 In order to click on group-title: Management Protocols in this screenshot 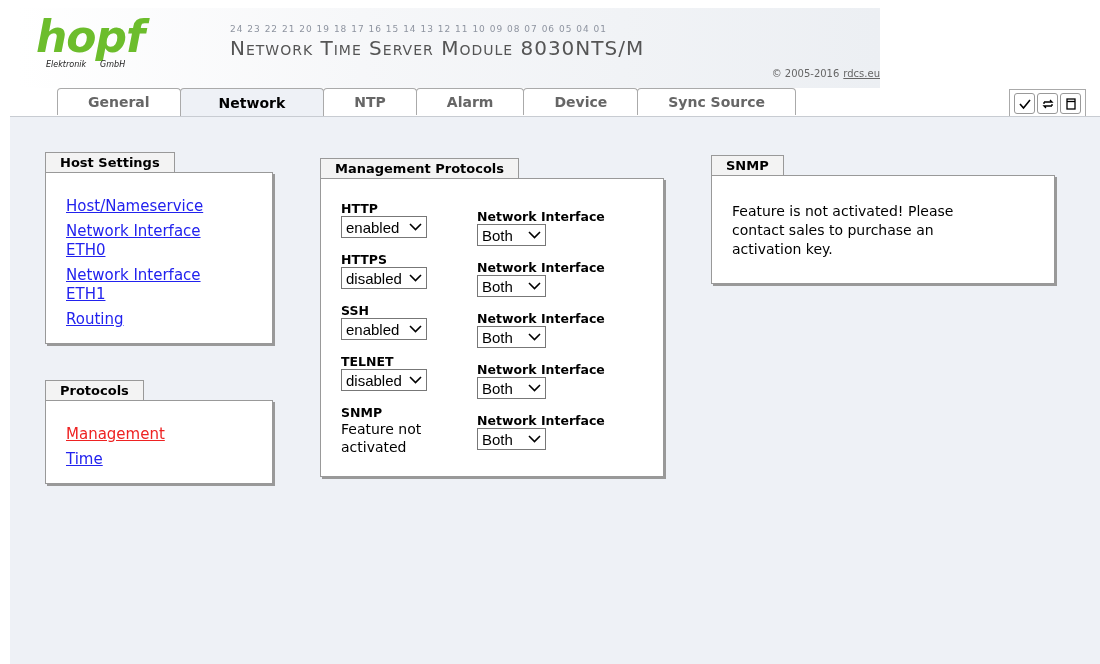, I will do `click(420, 168)`.